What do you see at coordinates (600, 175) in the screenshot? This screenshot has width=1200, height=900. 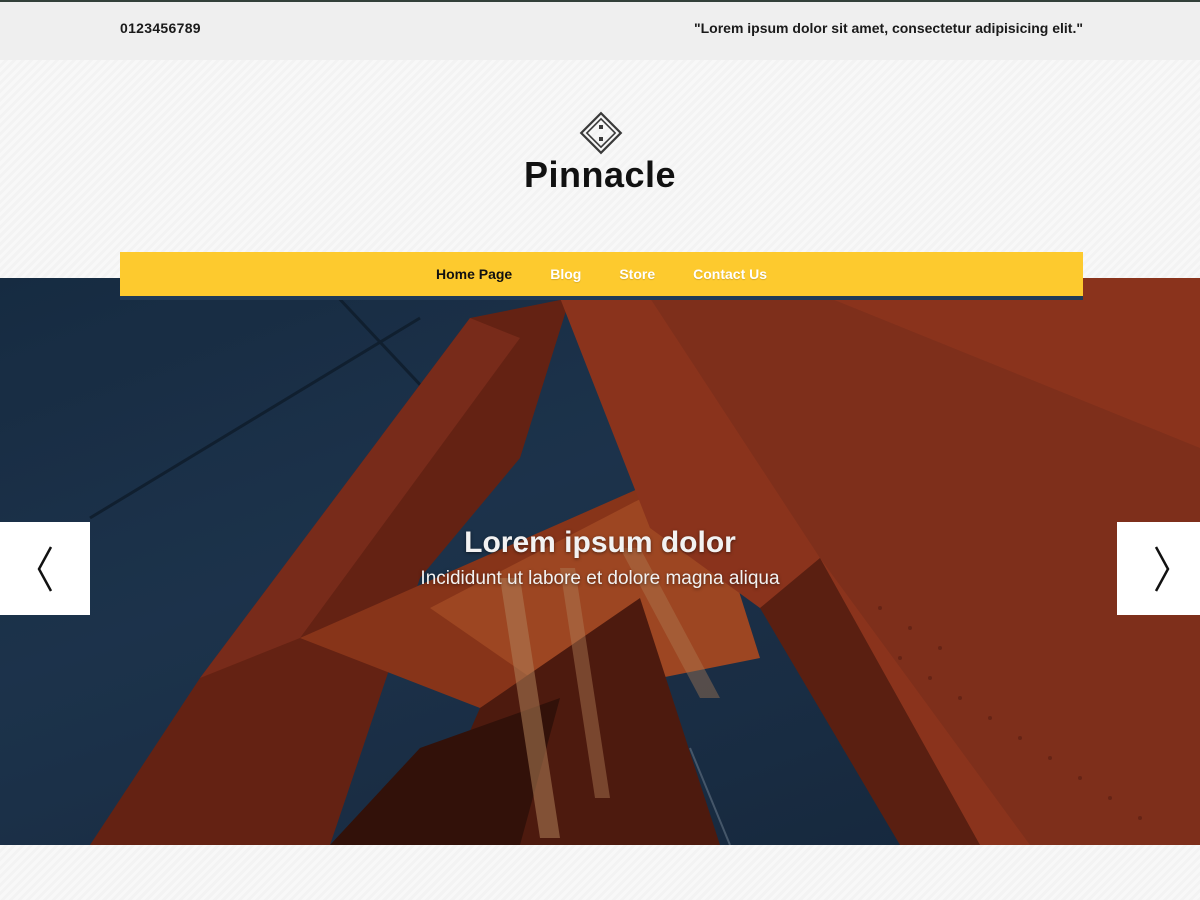 I see `site-title: Pinnacle` at bounding box center [600, 175].